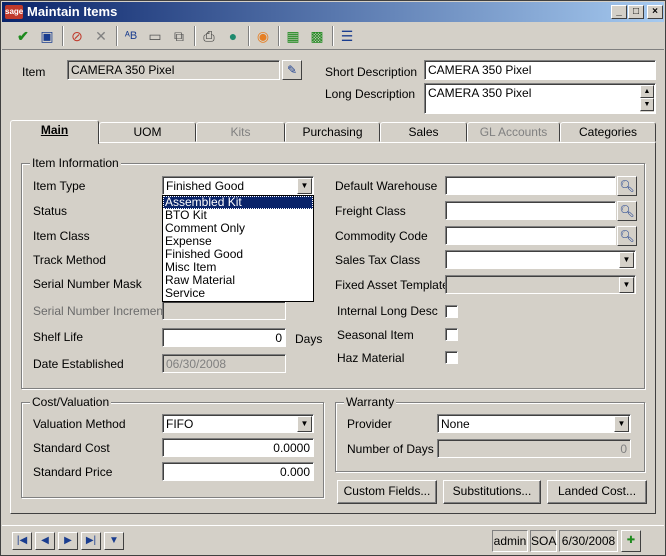 This screenshot has width=666, height=556. Describe the element at coordinates (369, 424) in the screenshot. I see `provider-label: Provider` at that location.